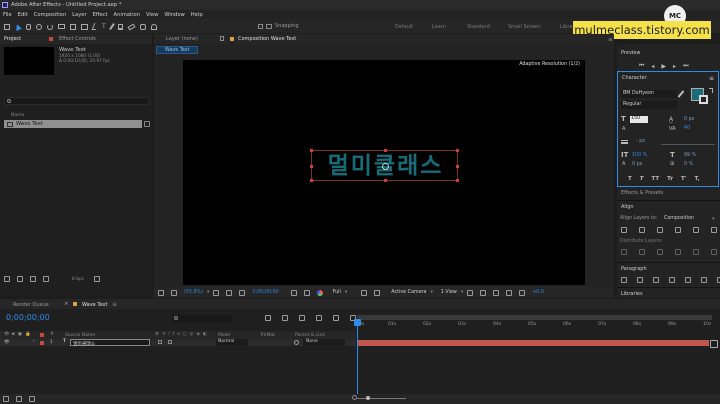 The image size is (720, 404). Describe the element at coordinates (46, 279) in the screenshot. I see `project-settings-icon` at that location.